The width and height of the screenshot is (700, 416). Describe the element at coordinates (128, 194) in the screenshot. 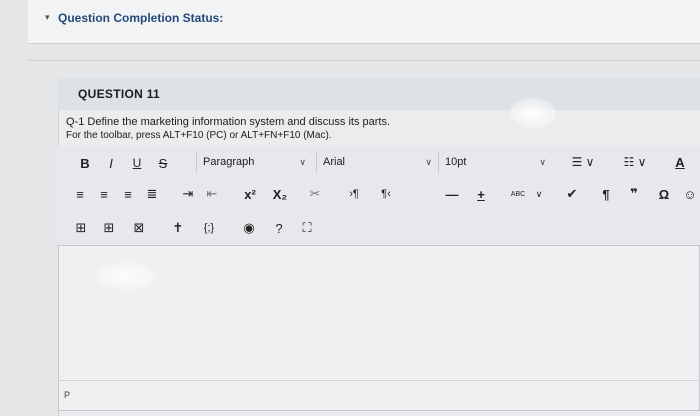

I see `align-right-icon: ≡` at that location.